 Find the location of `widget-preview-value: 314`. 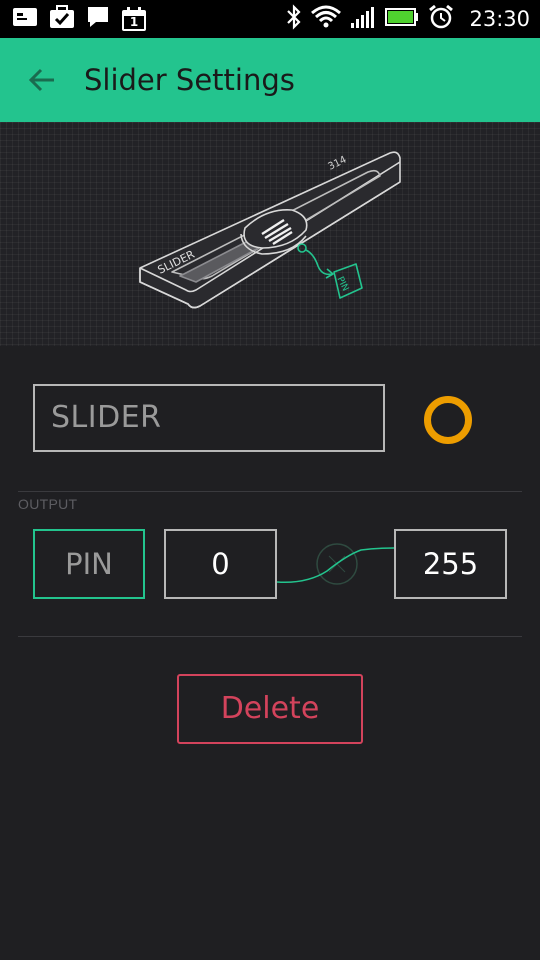

widget-preview-value: 314 is located at coordinates (337, 163).